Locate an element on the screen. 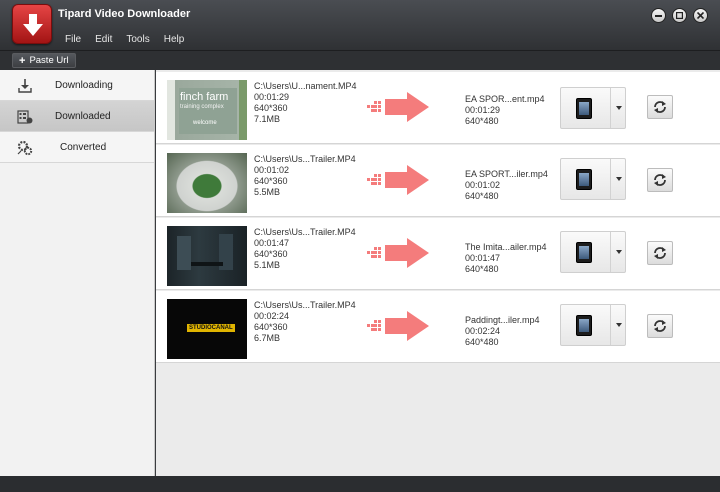 This screenshot has width=720, height=492. source-duration: 00:01:47 is located at coordinates (272, 243).